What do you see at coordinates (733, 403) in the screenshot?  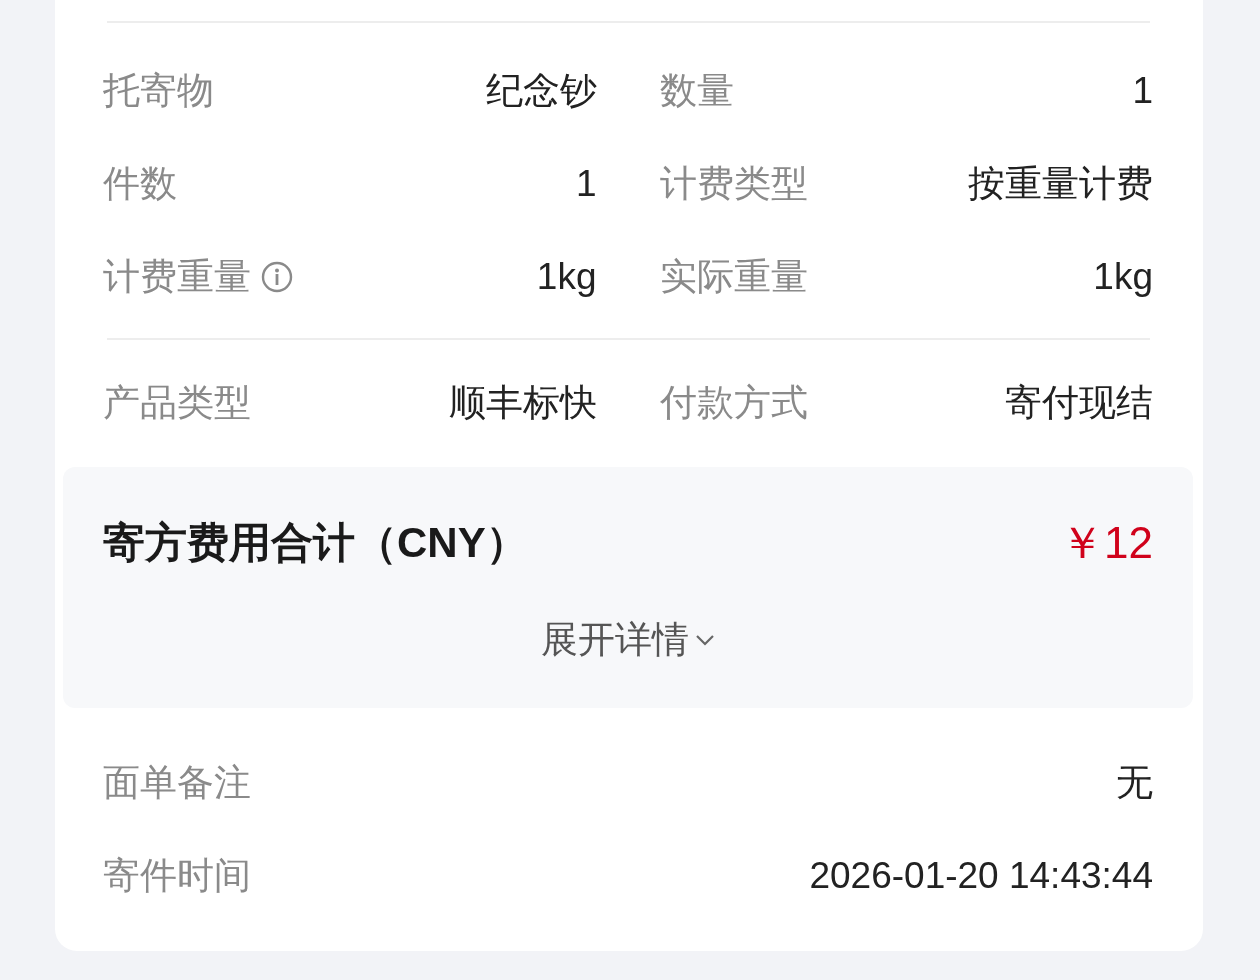 I see `field-label: 付款方式` at bounding box center [733, 403].